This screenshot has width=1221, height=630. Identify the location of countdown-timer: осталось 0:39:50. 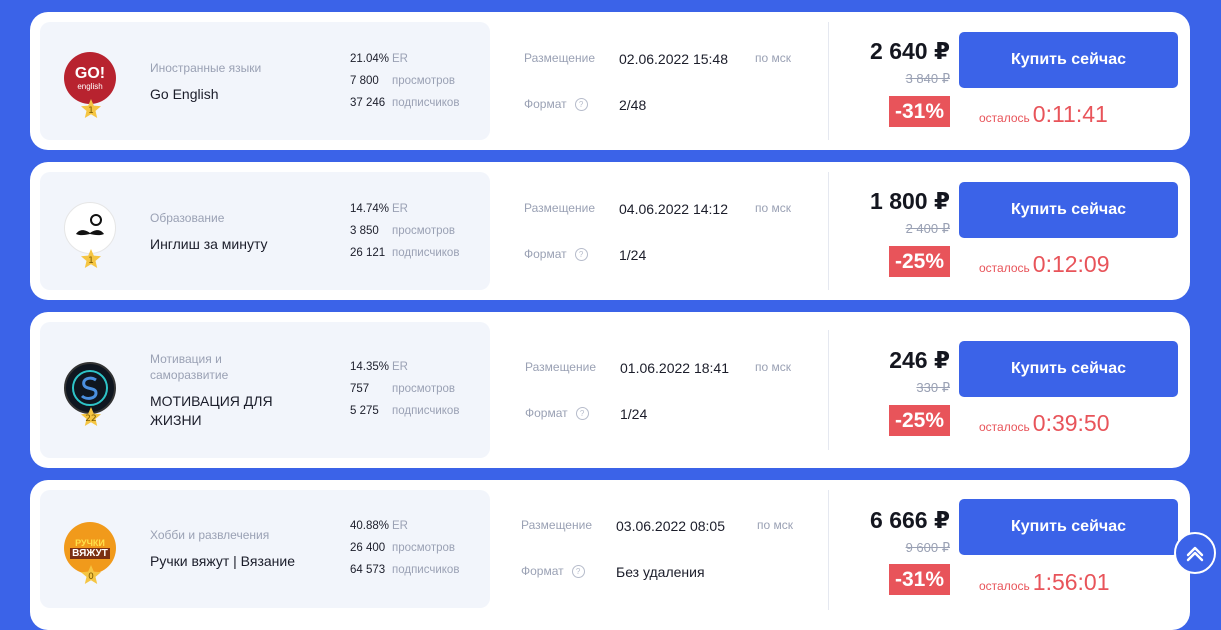
(1044, 423).